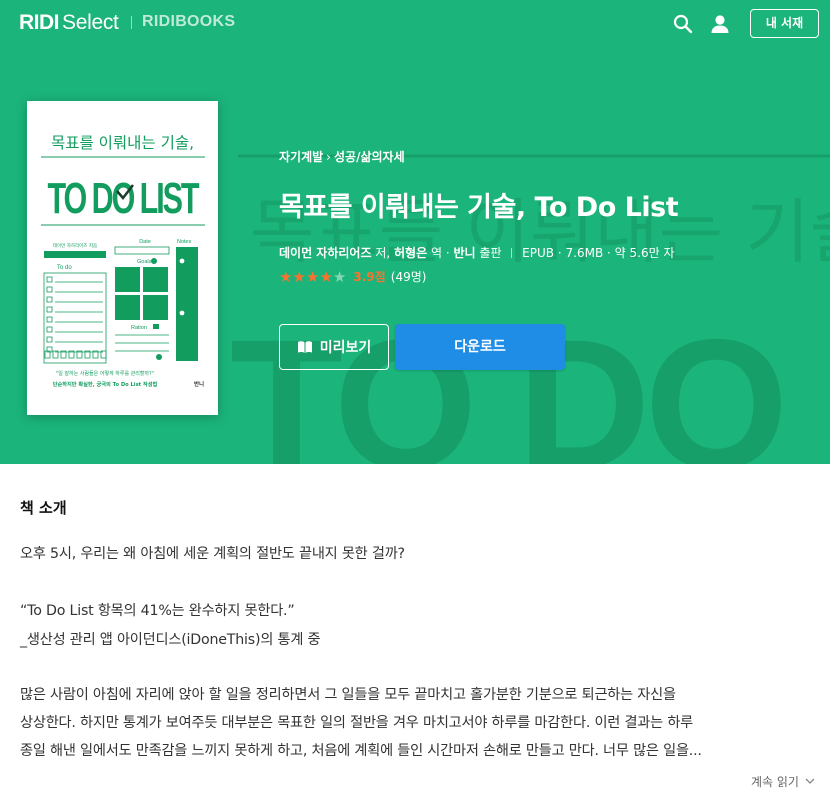  I want to click on cover-publisher: 반니, so click(199, 384).